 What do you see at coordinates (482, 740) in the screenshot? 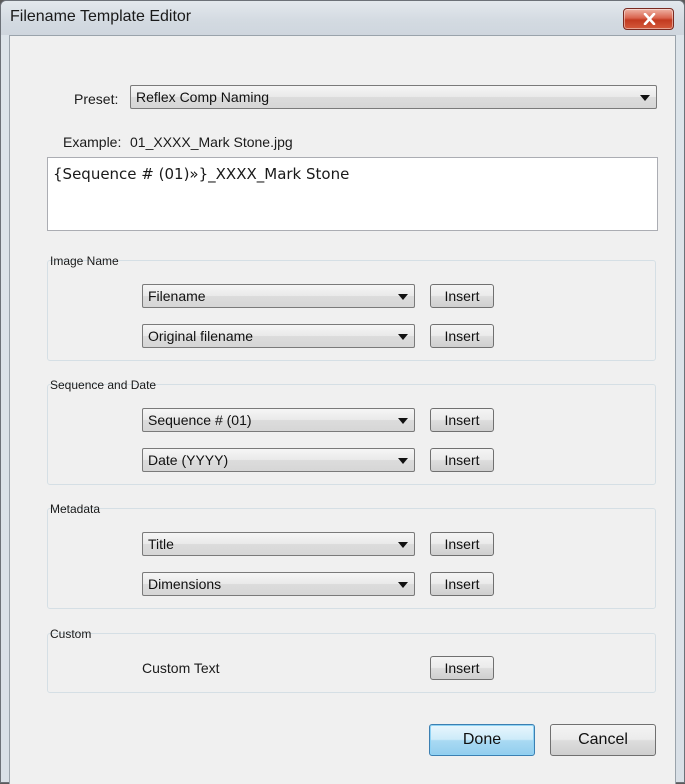
I see `done-button: Done` at bounding box center [482, 740].